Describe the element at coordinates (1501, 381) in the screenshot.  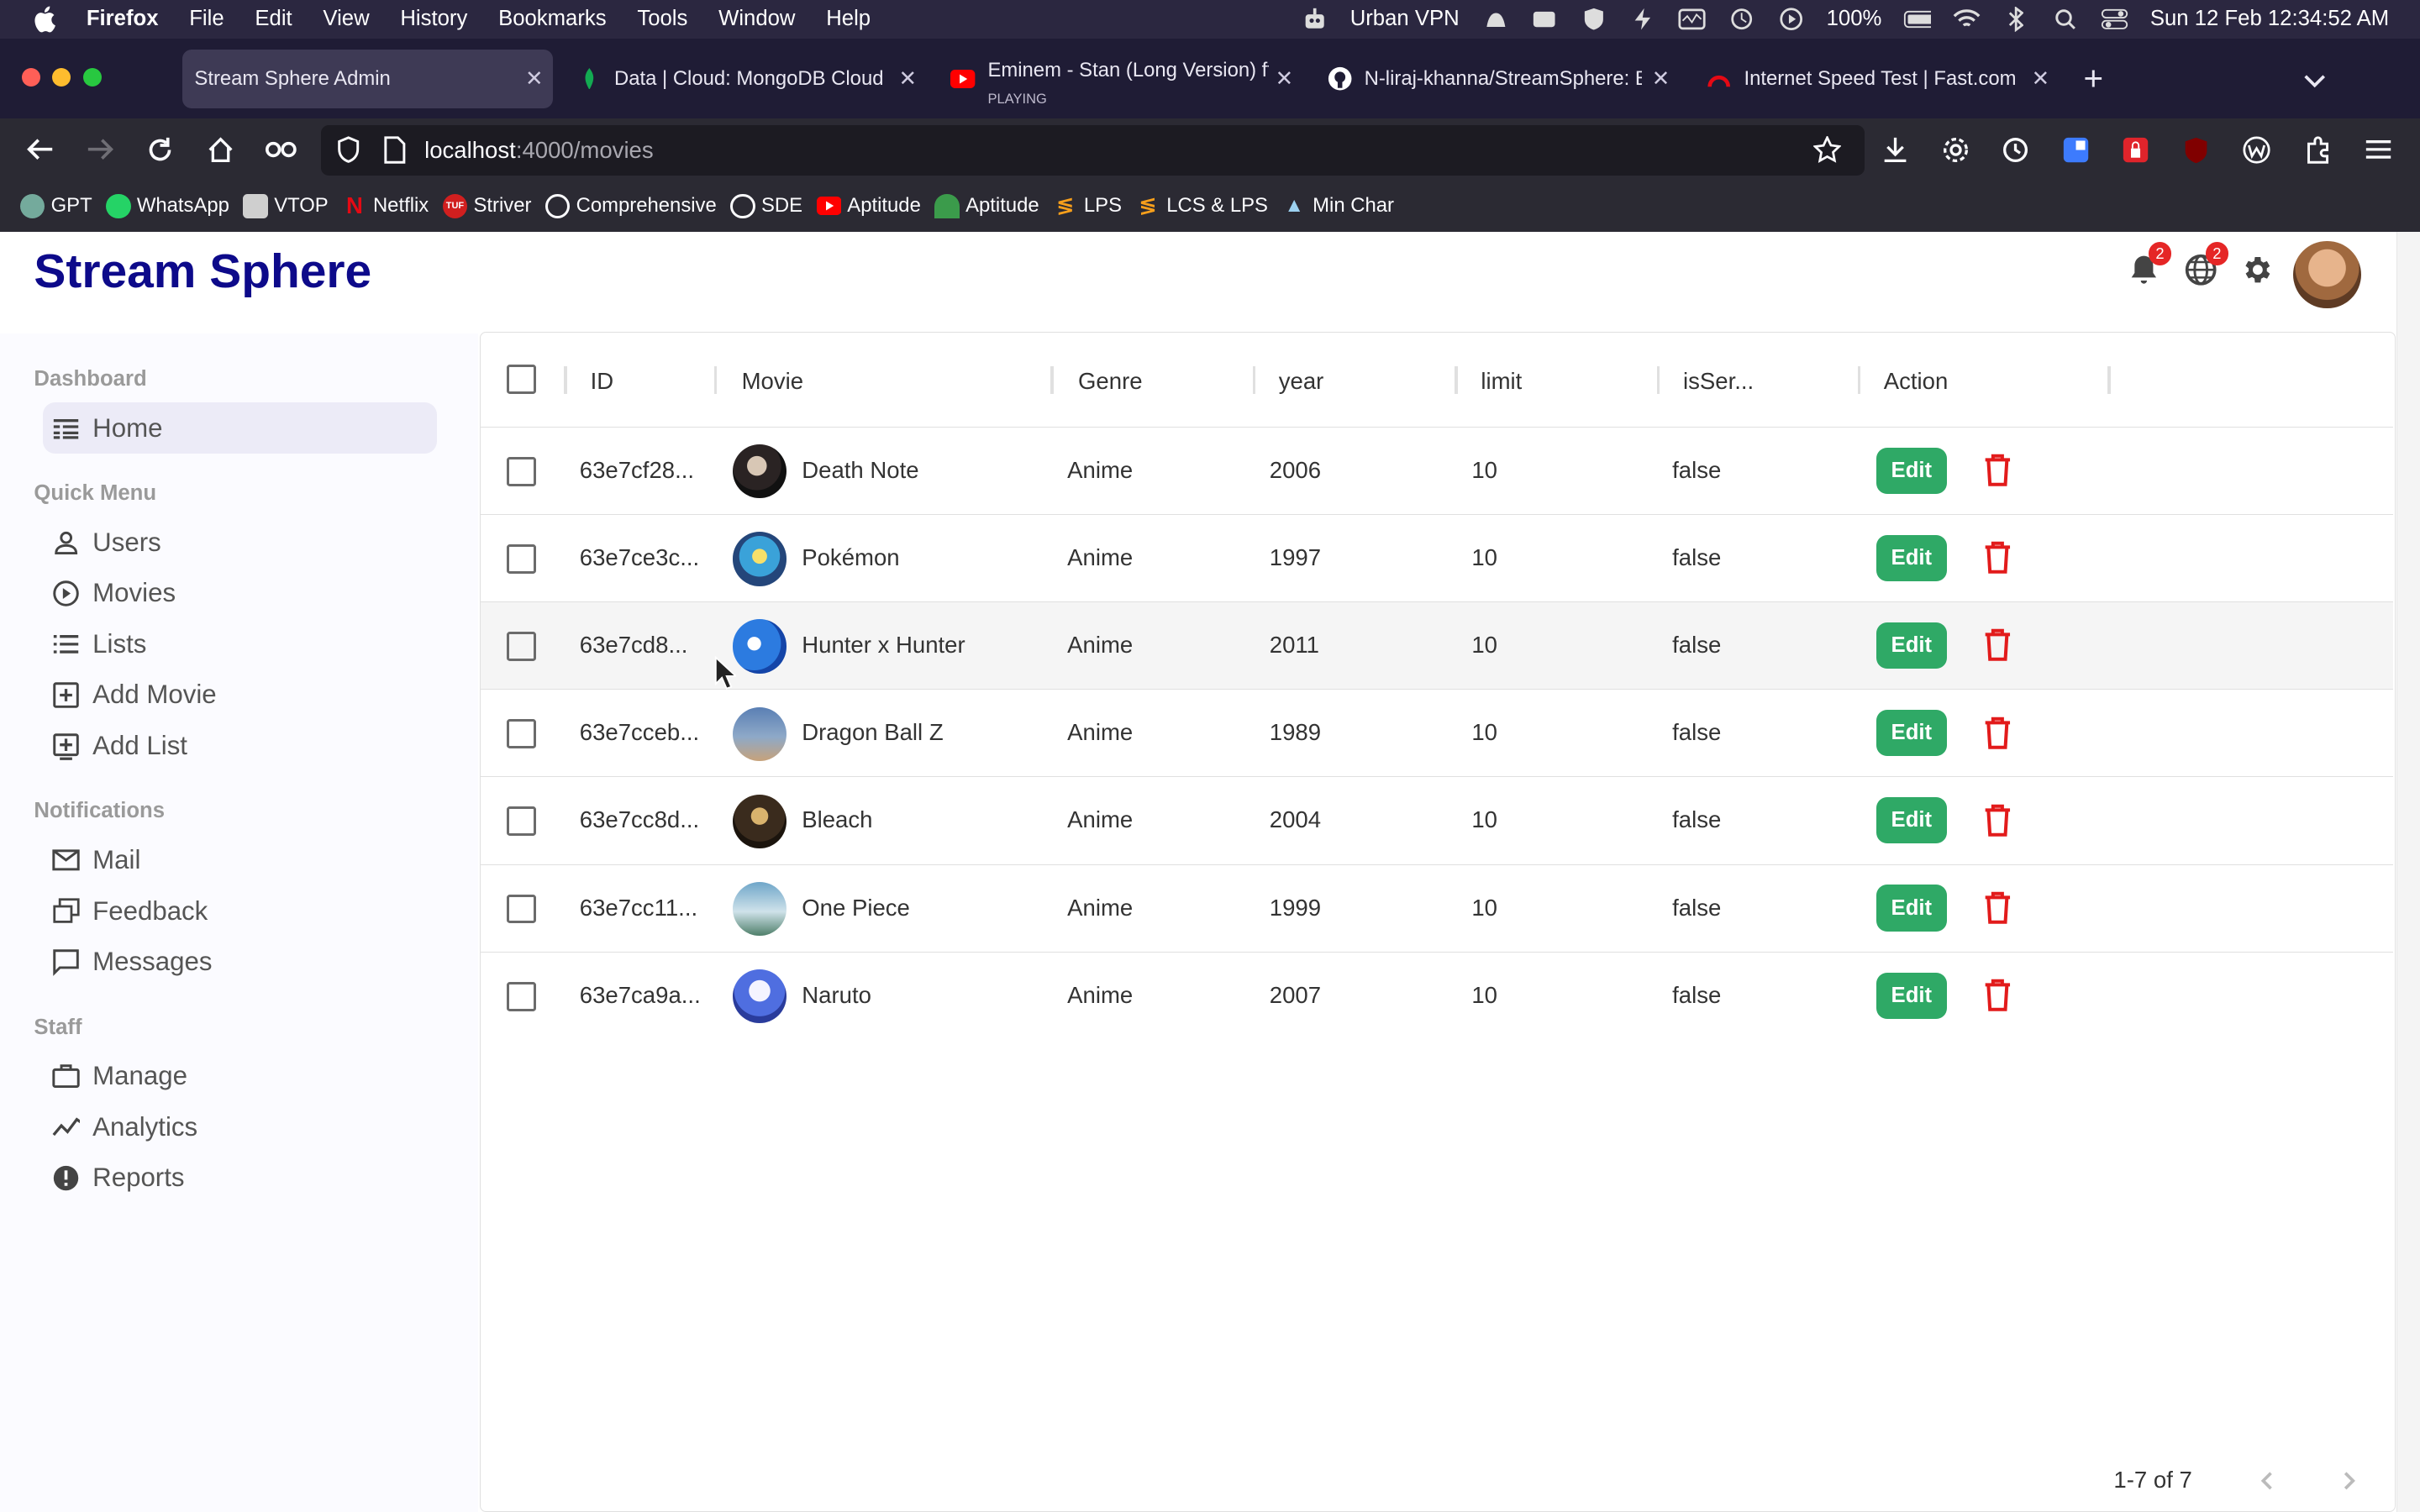
I see `column-header-limit: limit` at that location.